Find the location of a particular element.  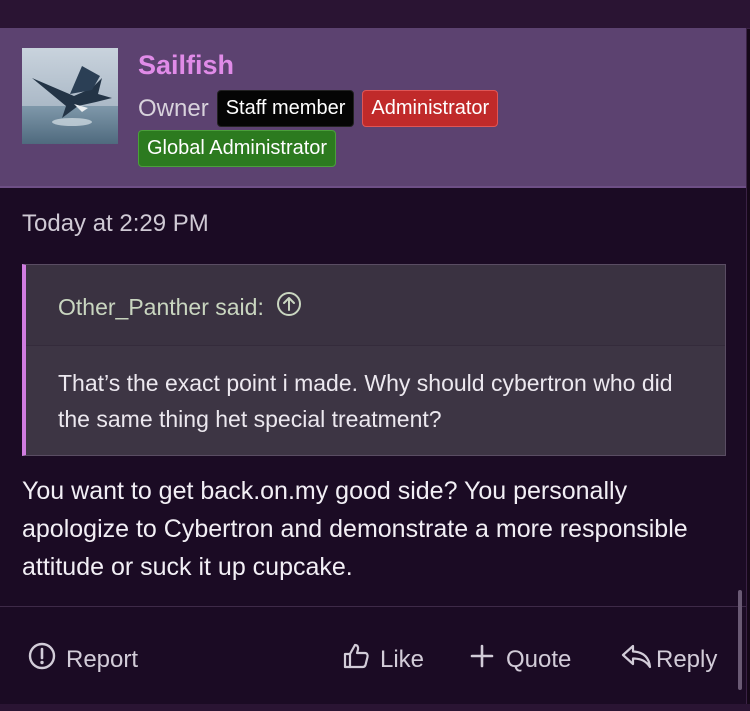

quote-author-label: Other_Panther said: is located at coordinates (161, 306).